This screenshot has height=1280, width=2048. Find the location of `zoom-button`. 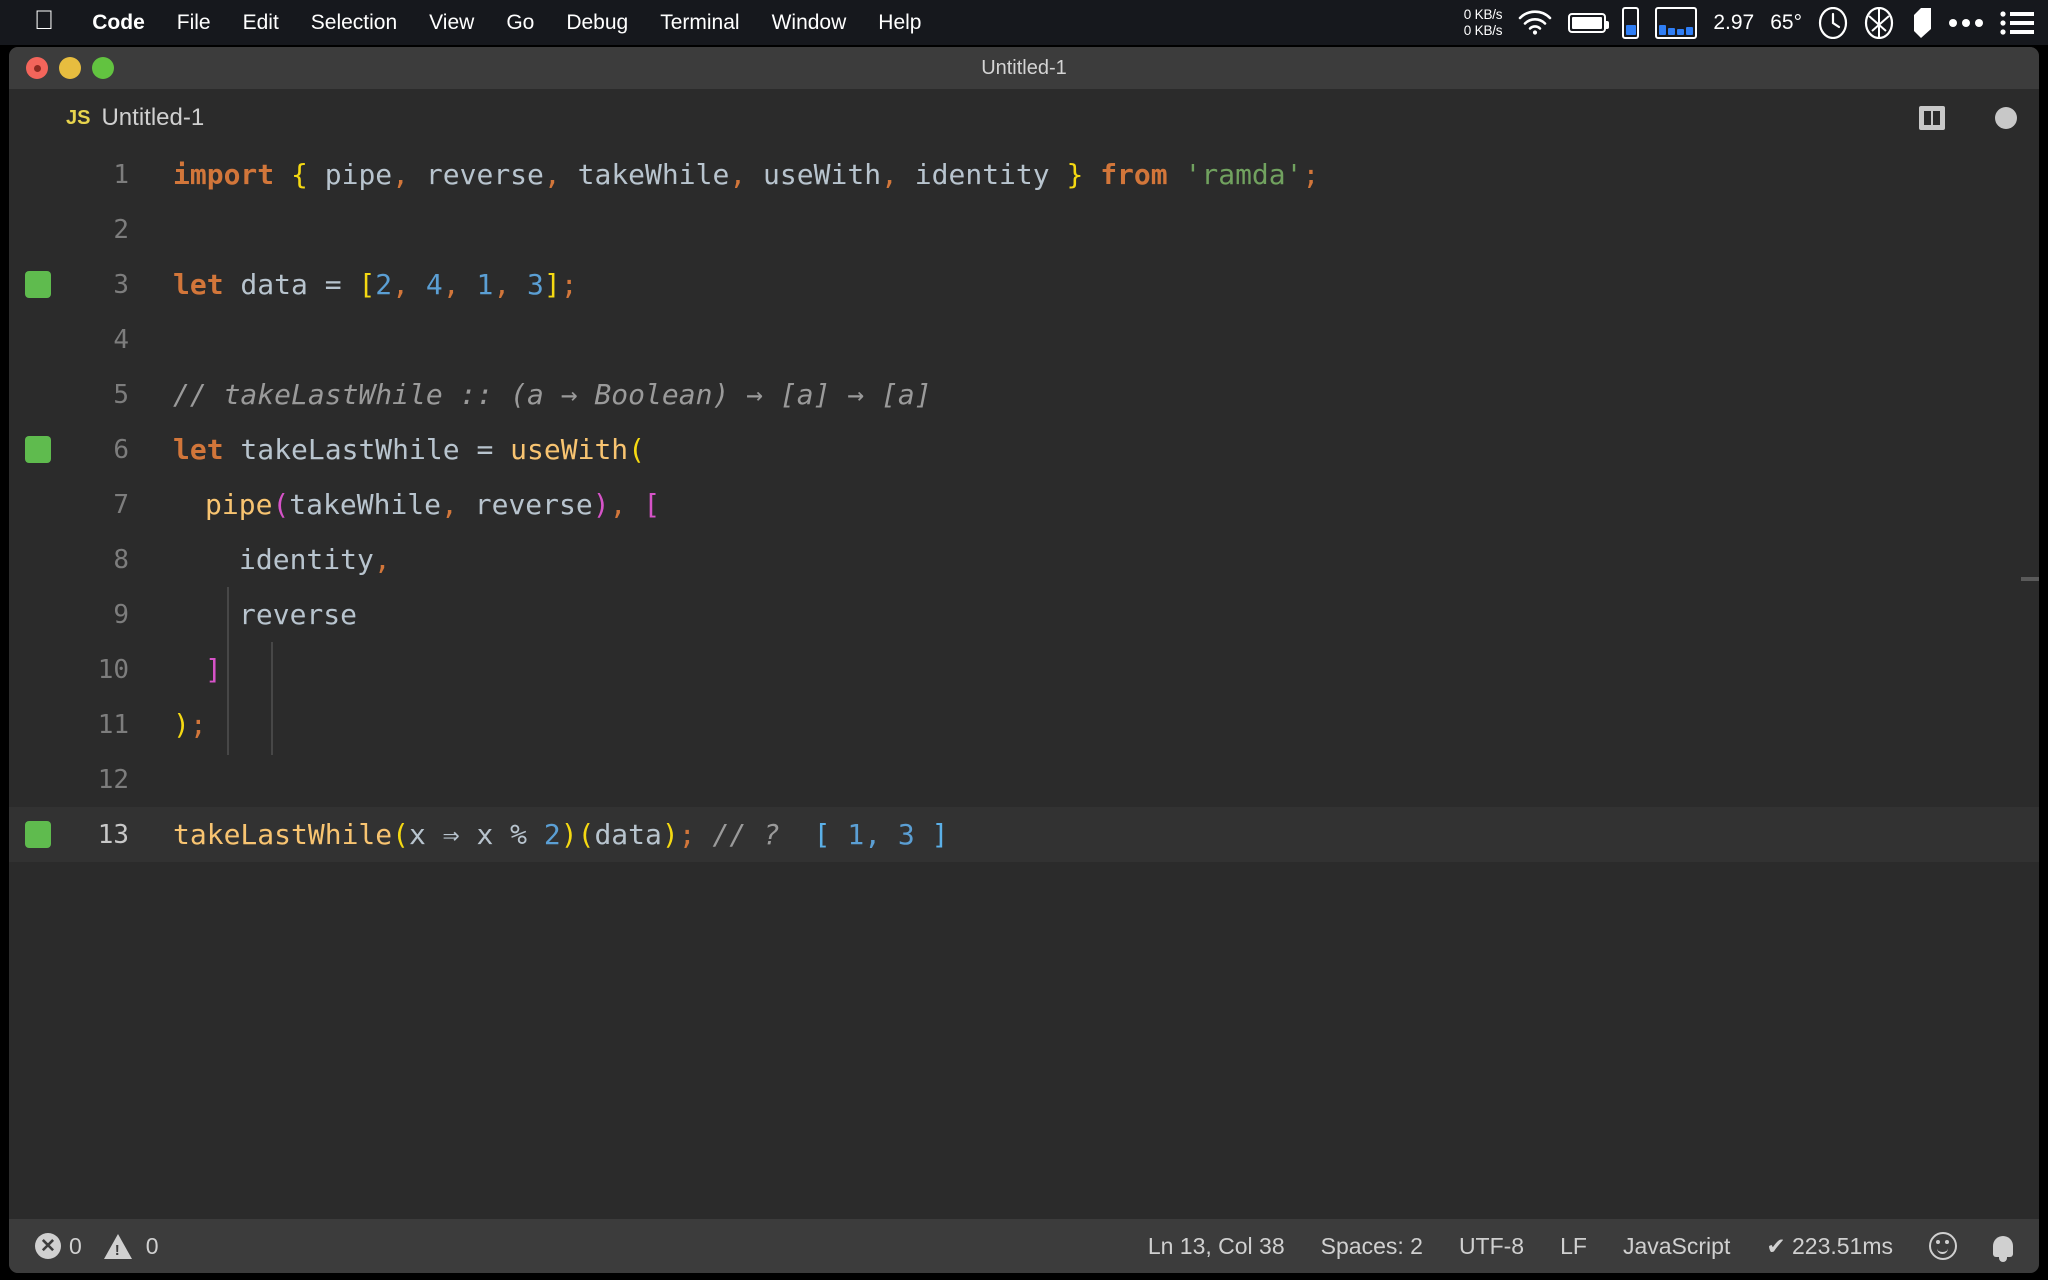

zoom-button is located at coordinates (103, 68).